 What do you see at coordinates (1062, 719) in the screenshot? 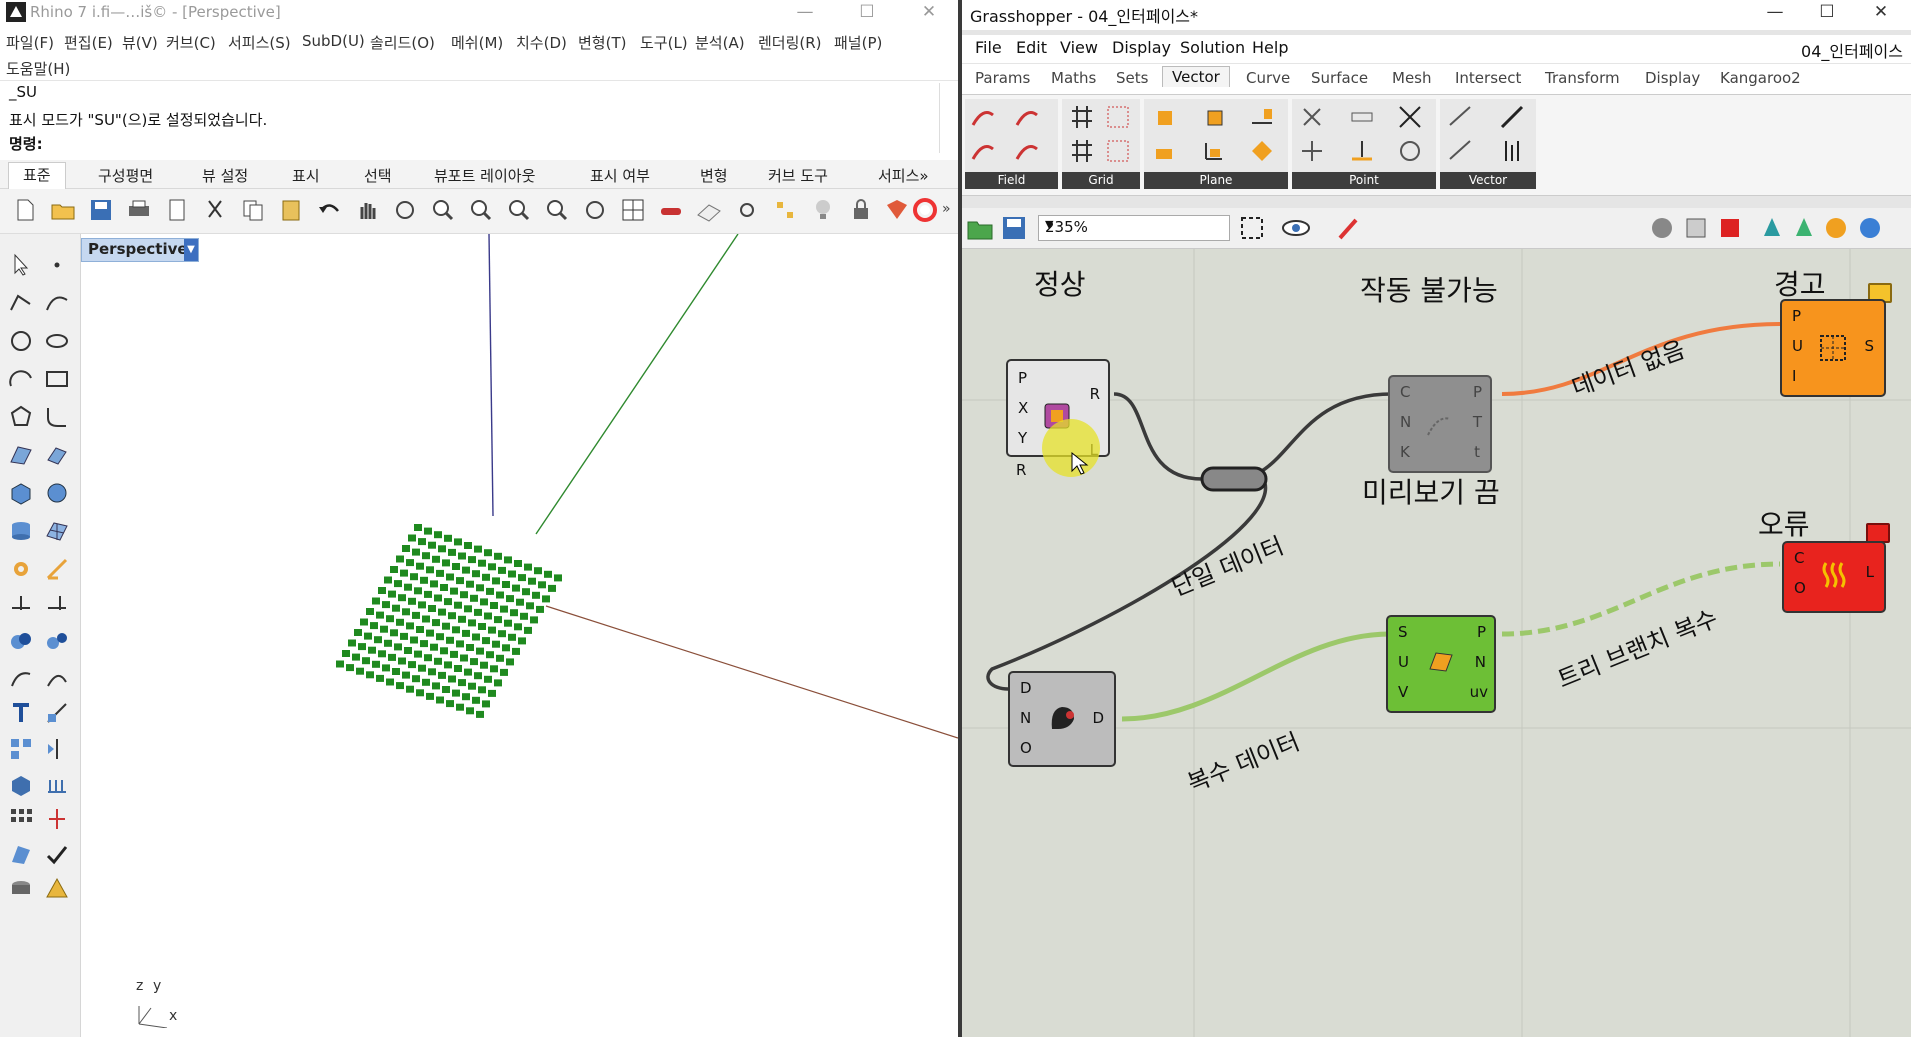
I see `graft-node: D N O D` at bounding box center [1062, 719].